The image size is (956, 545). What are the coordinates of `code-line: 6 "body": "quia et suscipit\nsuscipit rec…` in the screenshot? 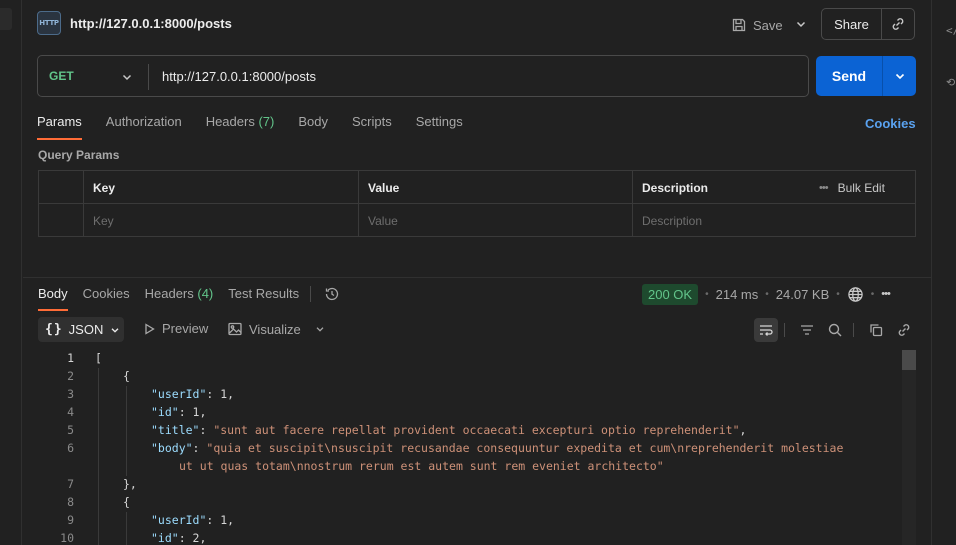 It's located at (470, 449).